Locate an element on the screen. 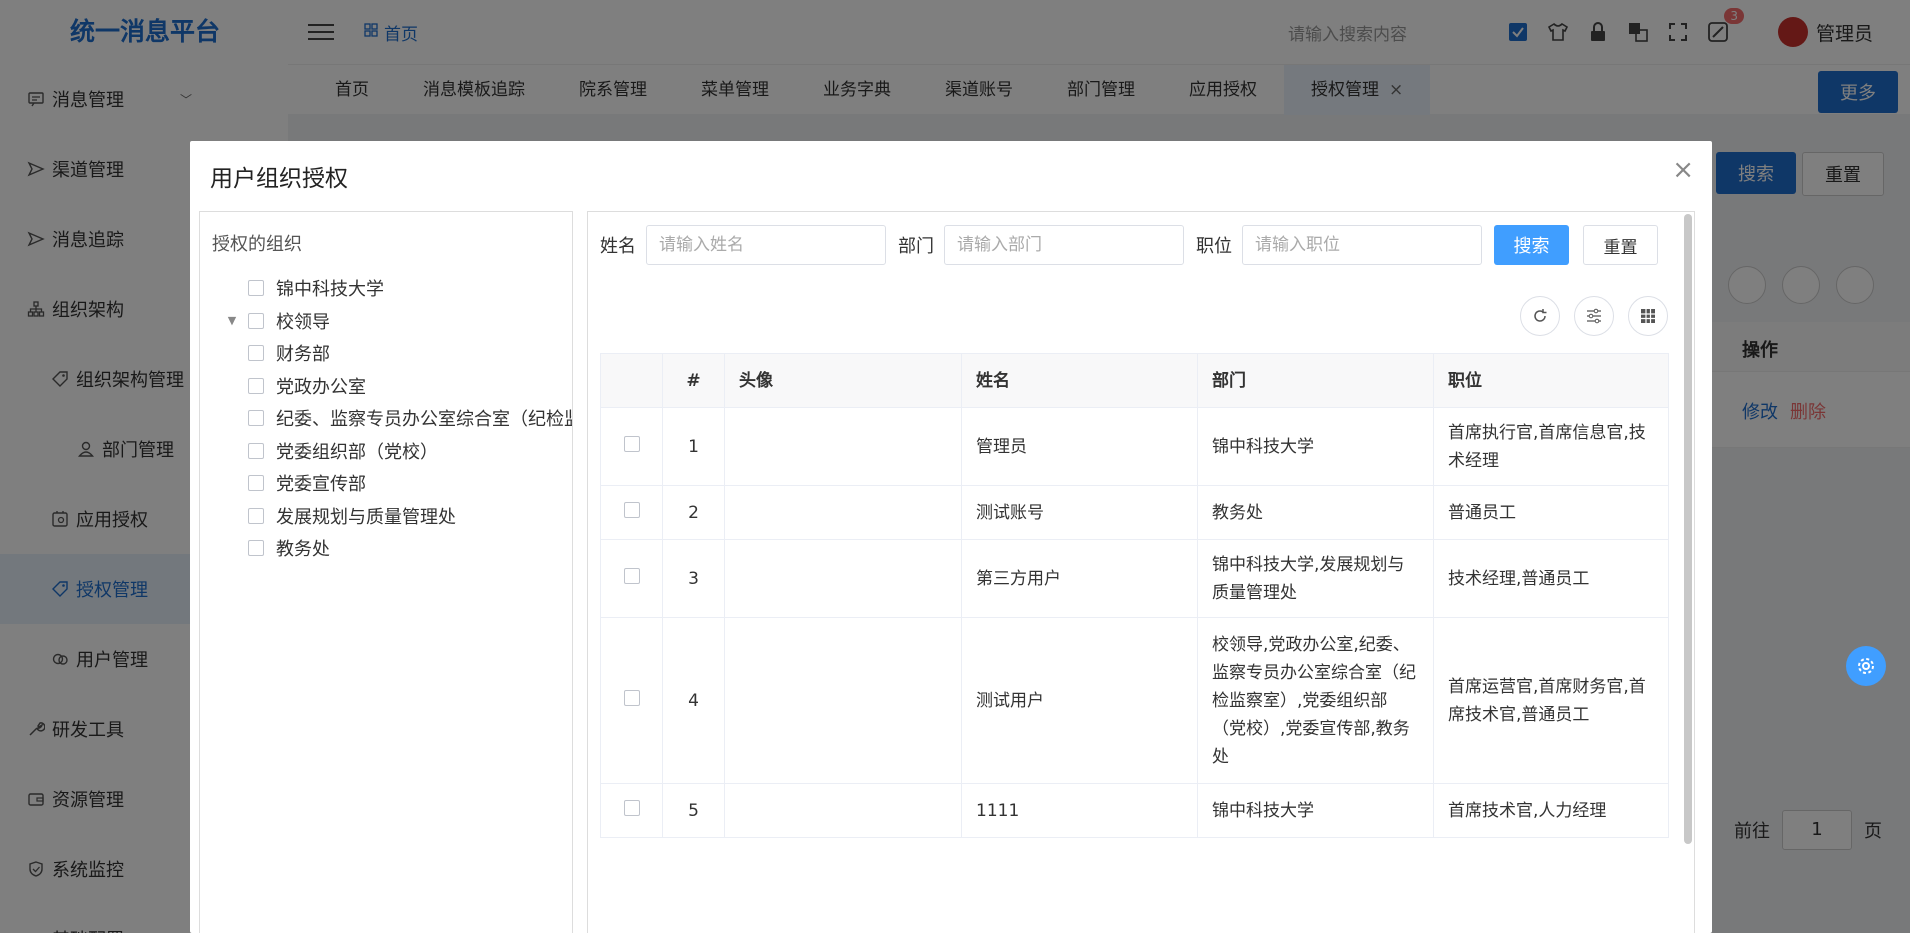 This screenshot has height=933, width=1910. row-index: 1 is located at coordinates (693, 446).